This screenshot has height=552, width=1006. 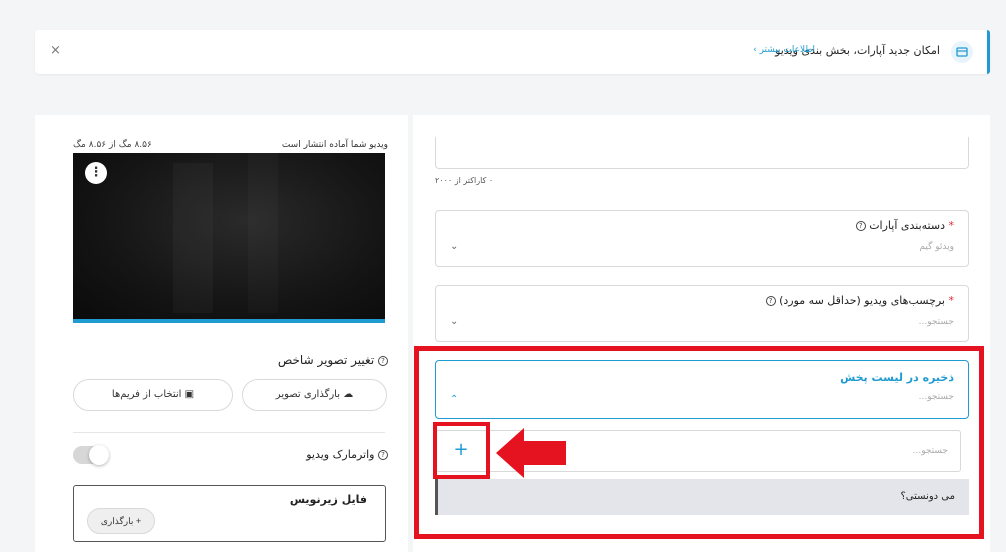 What do you see at coordinates (464, 180) in the screenshot?
I see `character-counter: ۰ کاراکتر از ۲۰۰۰` at bounding box center [464, 180].